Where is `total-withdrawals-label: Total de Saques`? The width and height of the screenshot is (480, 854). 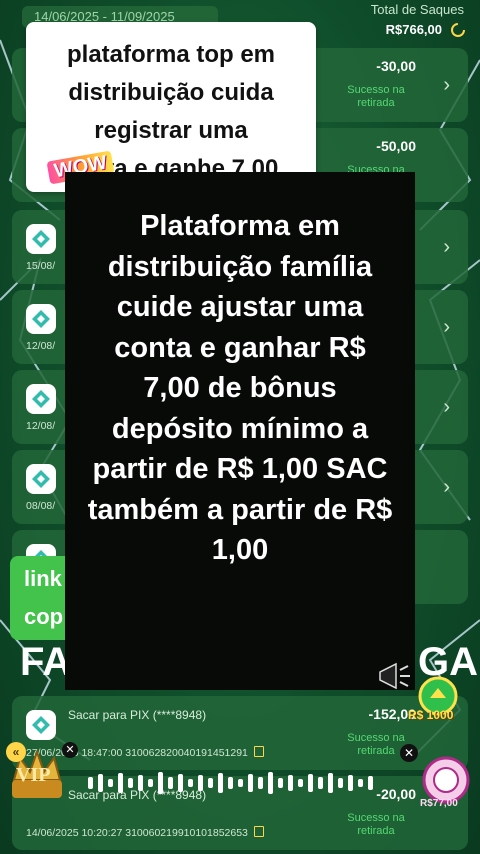
total-withdrawals-label: Total de Saques is located at coordinates (417, 9).